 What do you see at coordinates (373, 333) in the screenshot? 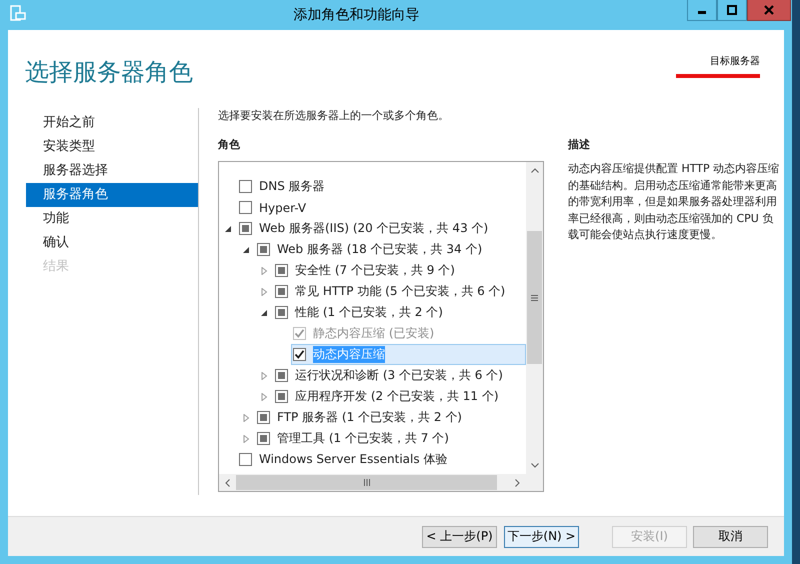
I see `tree-item-label: 静态内容压缩 (已安装)` at bounding box center [373, 333].